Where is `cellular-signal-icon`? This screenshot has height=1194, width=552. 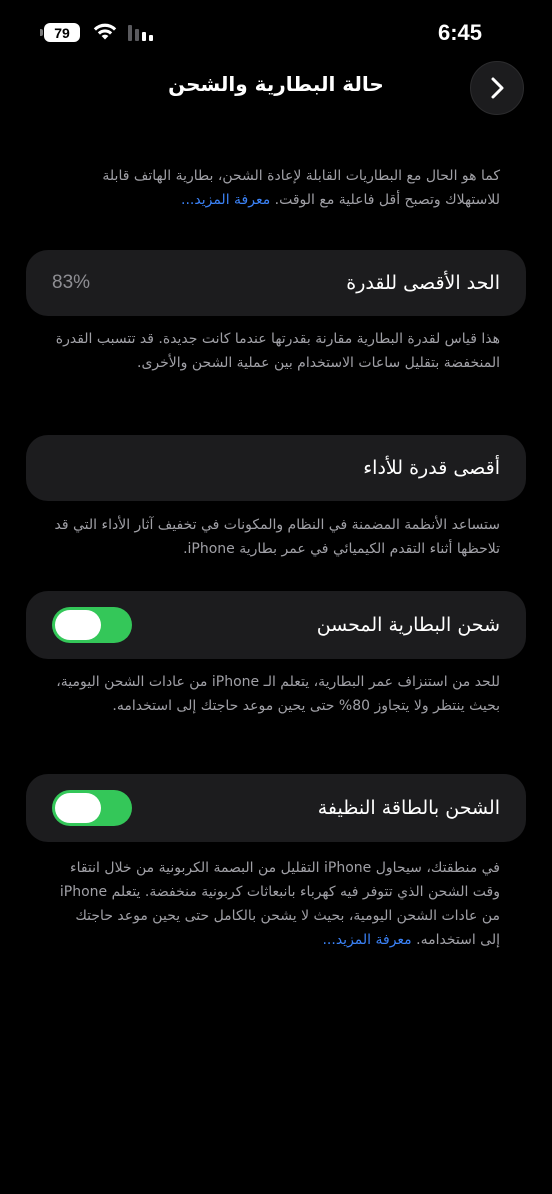 cellular-signal-icon is located at coordinates (140, 33).